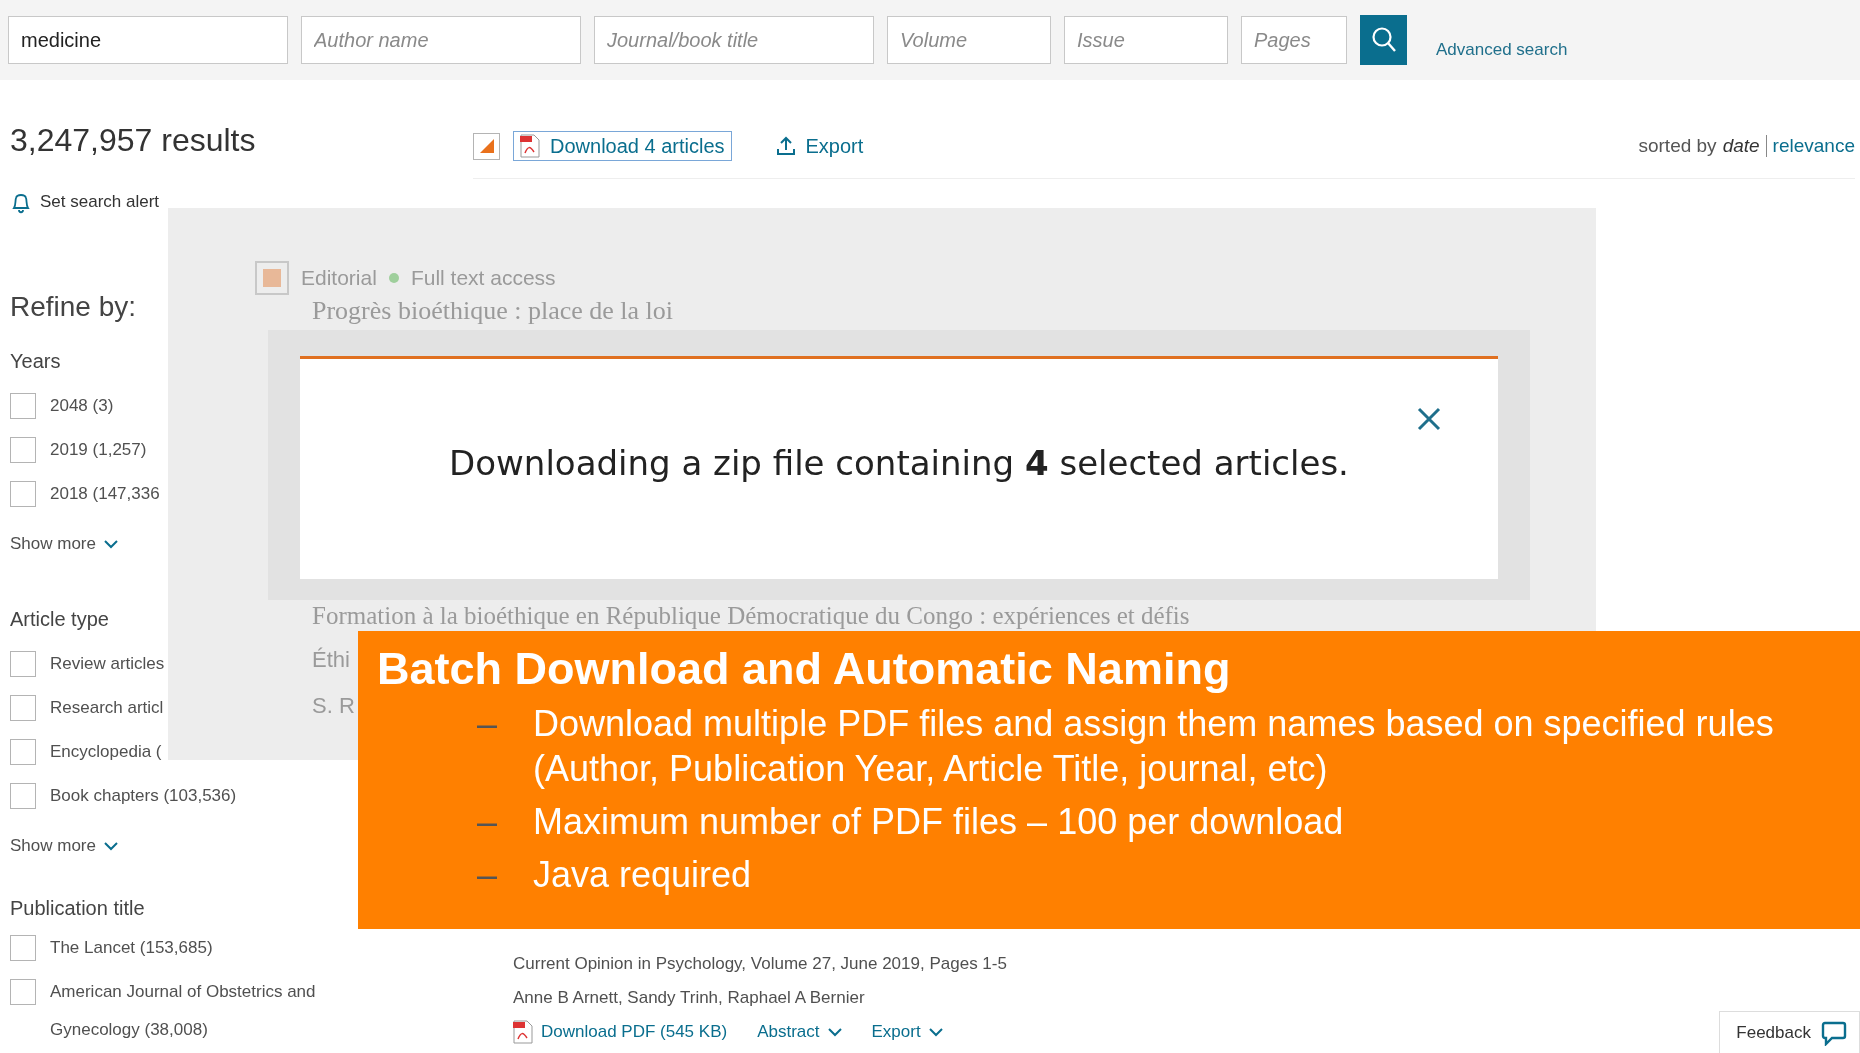 This screenshot has height=1053, width=1860. Describe the element at coordinates (907, 1032) in the screenshot. I see `result-action-link: Export` at that location.